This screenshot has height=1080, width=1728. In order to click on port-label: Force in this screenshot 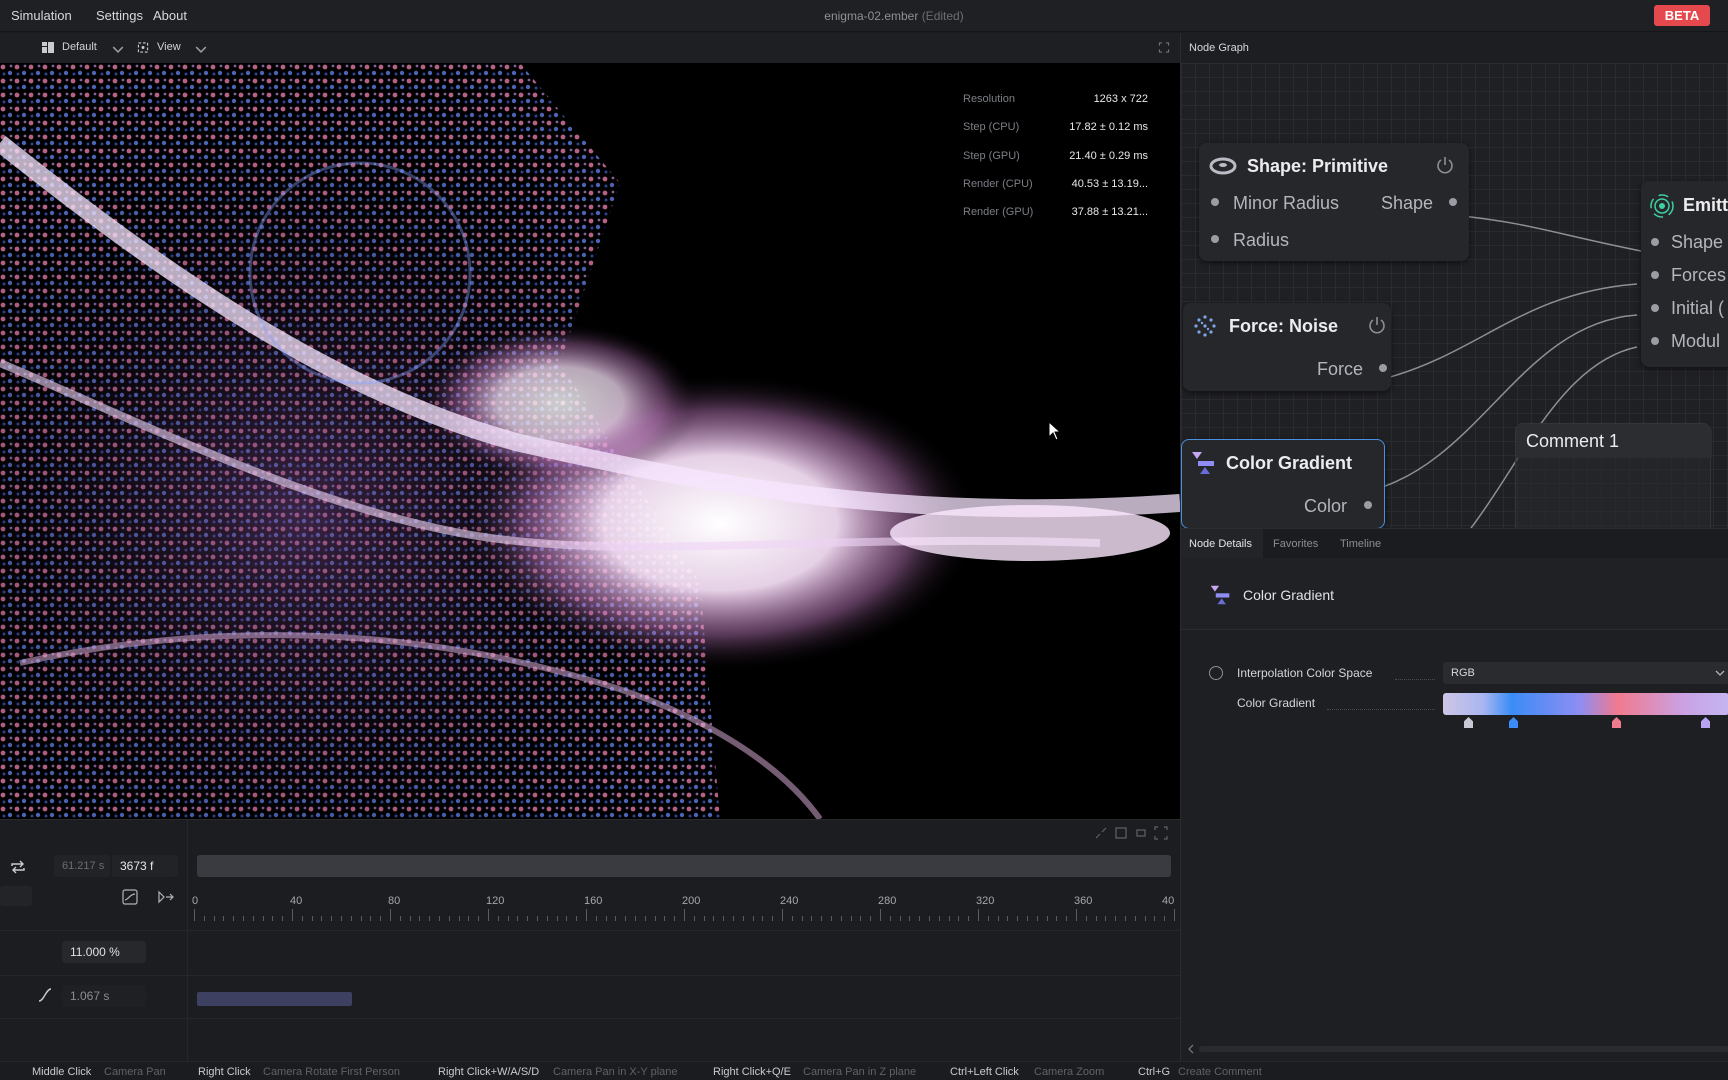, I will do `click(1340, 369)`.